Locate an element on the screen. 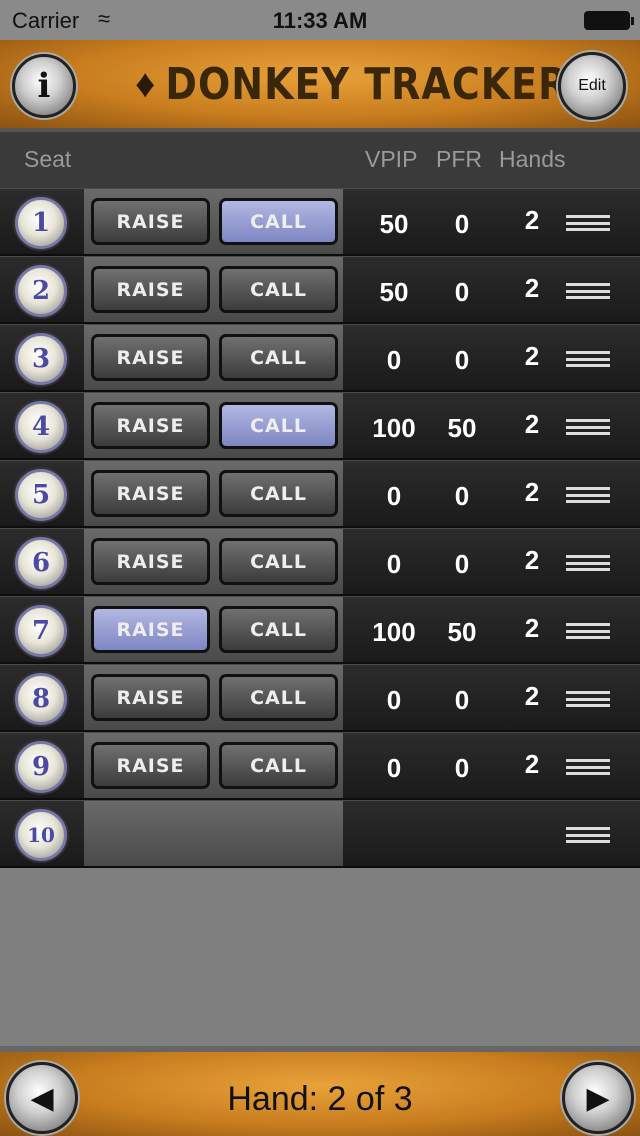 The height and width of the screenshot is (1136, 640). seat-row: 3 RAISE CALL 0 0 2 is located at coordinates (320, 358).